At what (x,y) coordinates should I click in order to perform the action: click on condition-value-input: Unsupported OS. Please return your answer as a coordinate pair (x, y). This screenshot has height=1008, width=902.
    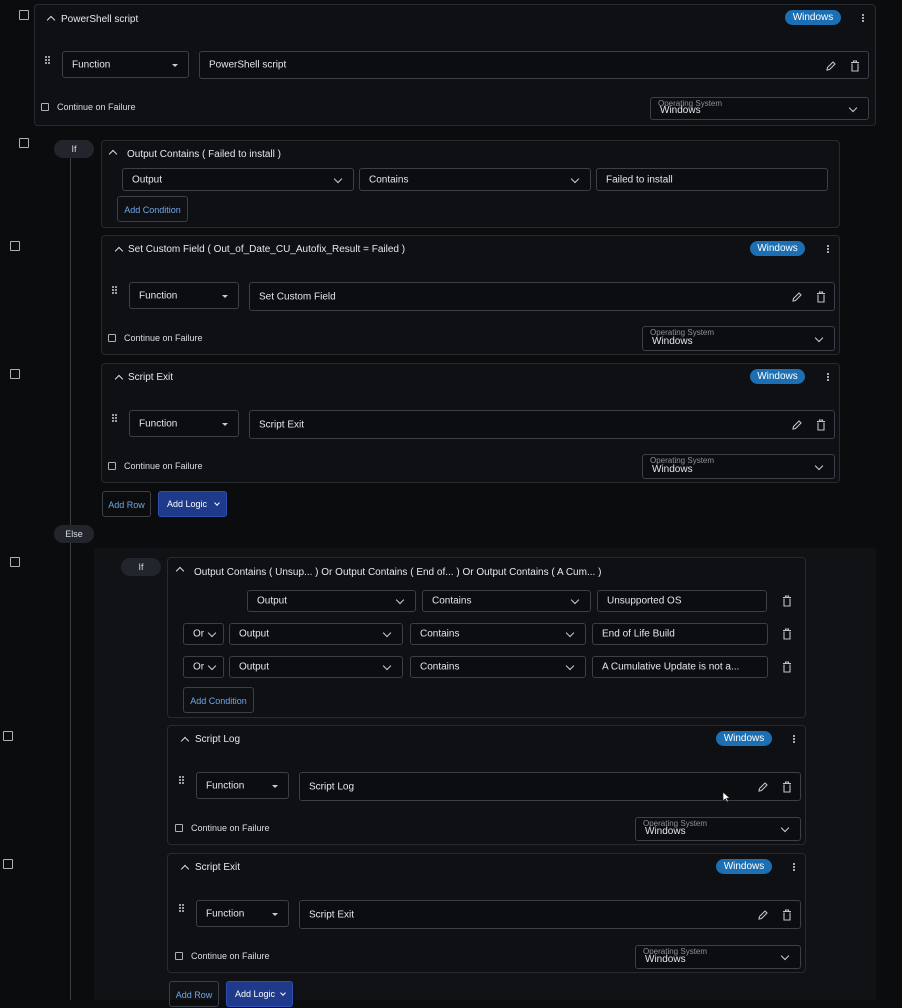
    Looking at the image, I should click on (682, 601).